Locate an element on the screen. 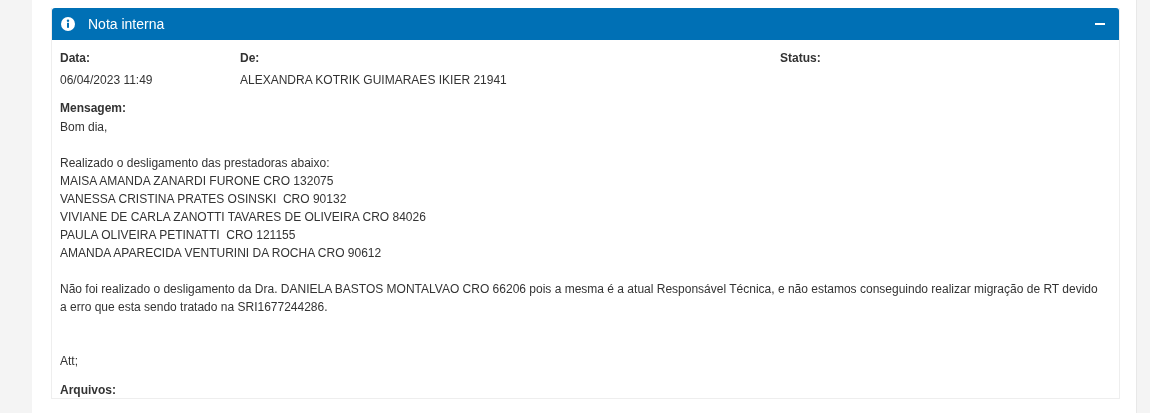 This screenshot has width=1150, height=413. field-value: ALEXANDRA KOTRIK GUIMARAES IKIER 21941 is located at coordinates (374, 80).